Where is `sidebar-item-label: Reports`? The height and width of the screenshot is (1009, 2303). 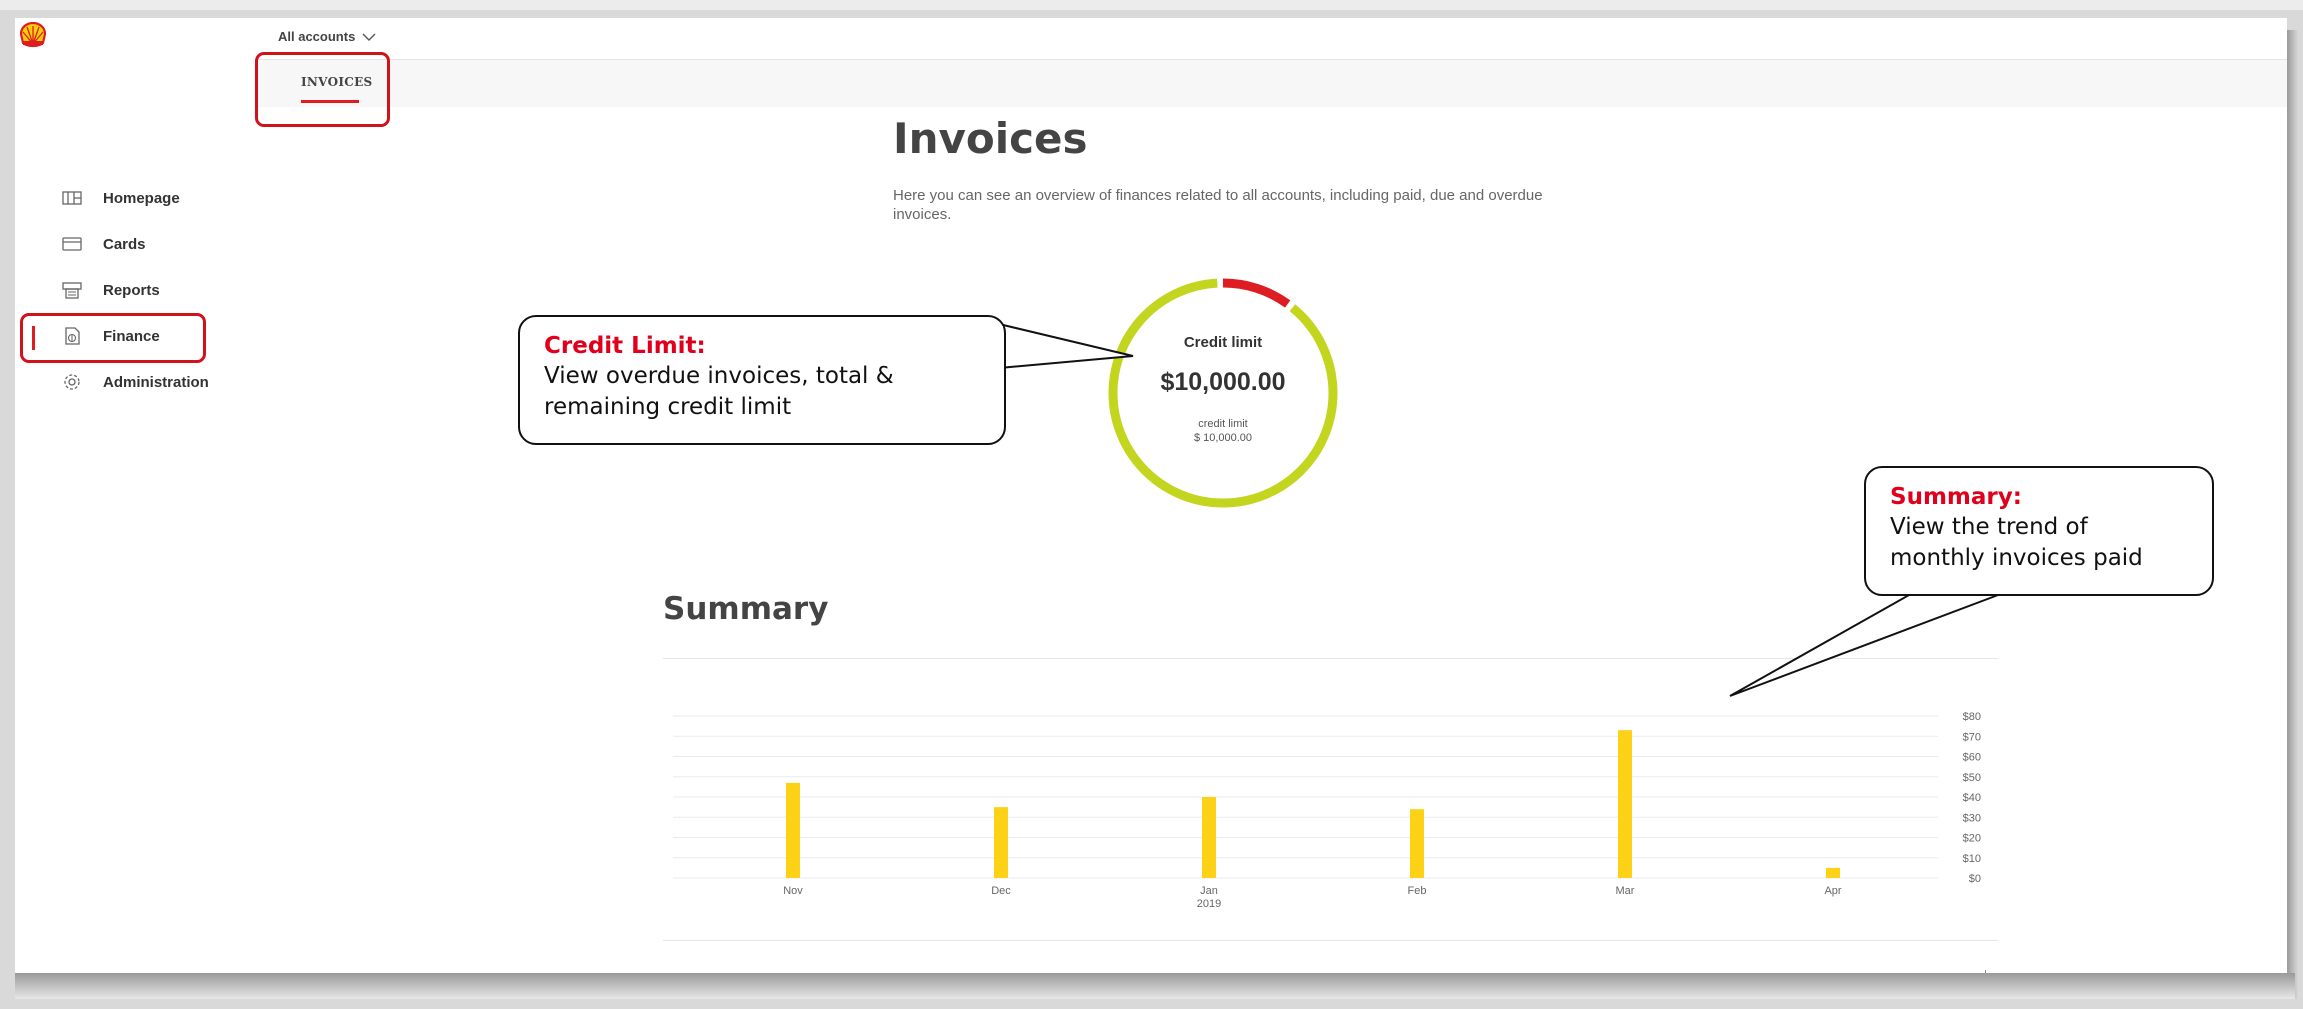 sidebar-item-label: Reports is located at coordinates (131, 290).